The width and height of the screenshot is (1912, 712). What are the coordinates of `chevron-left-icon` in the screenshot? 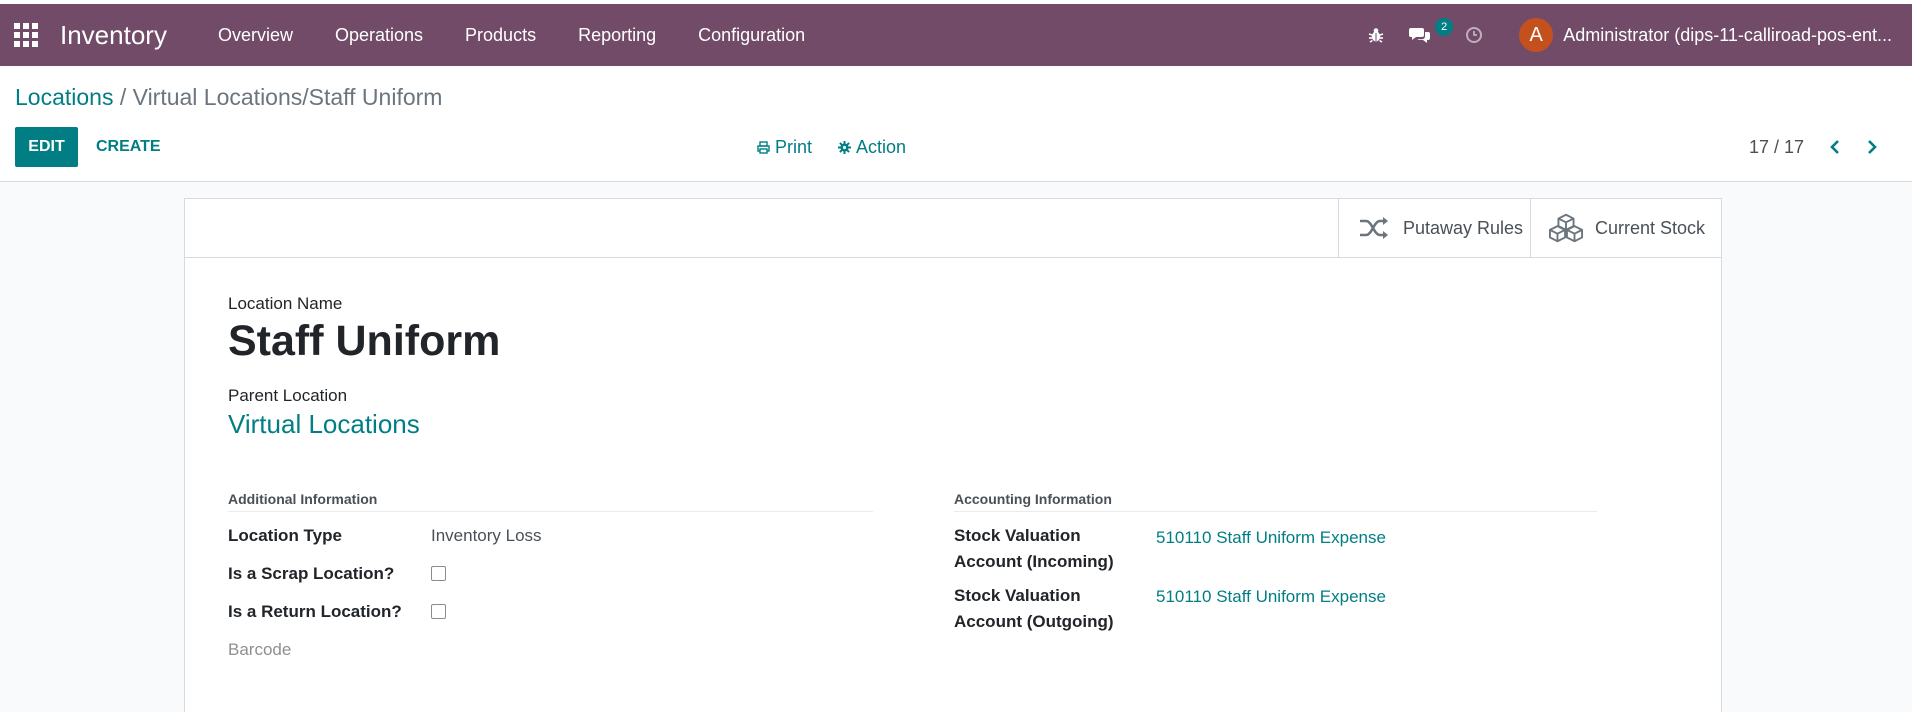 It's located at (1834, 147).